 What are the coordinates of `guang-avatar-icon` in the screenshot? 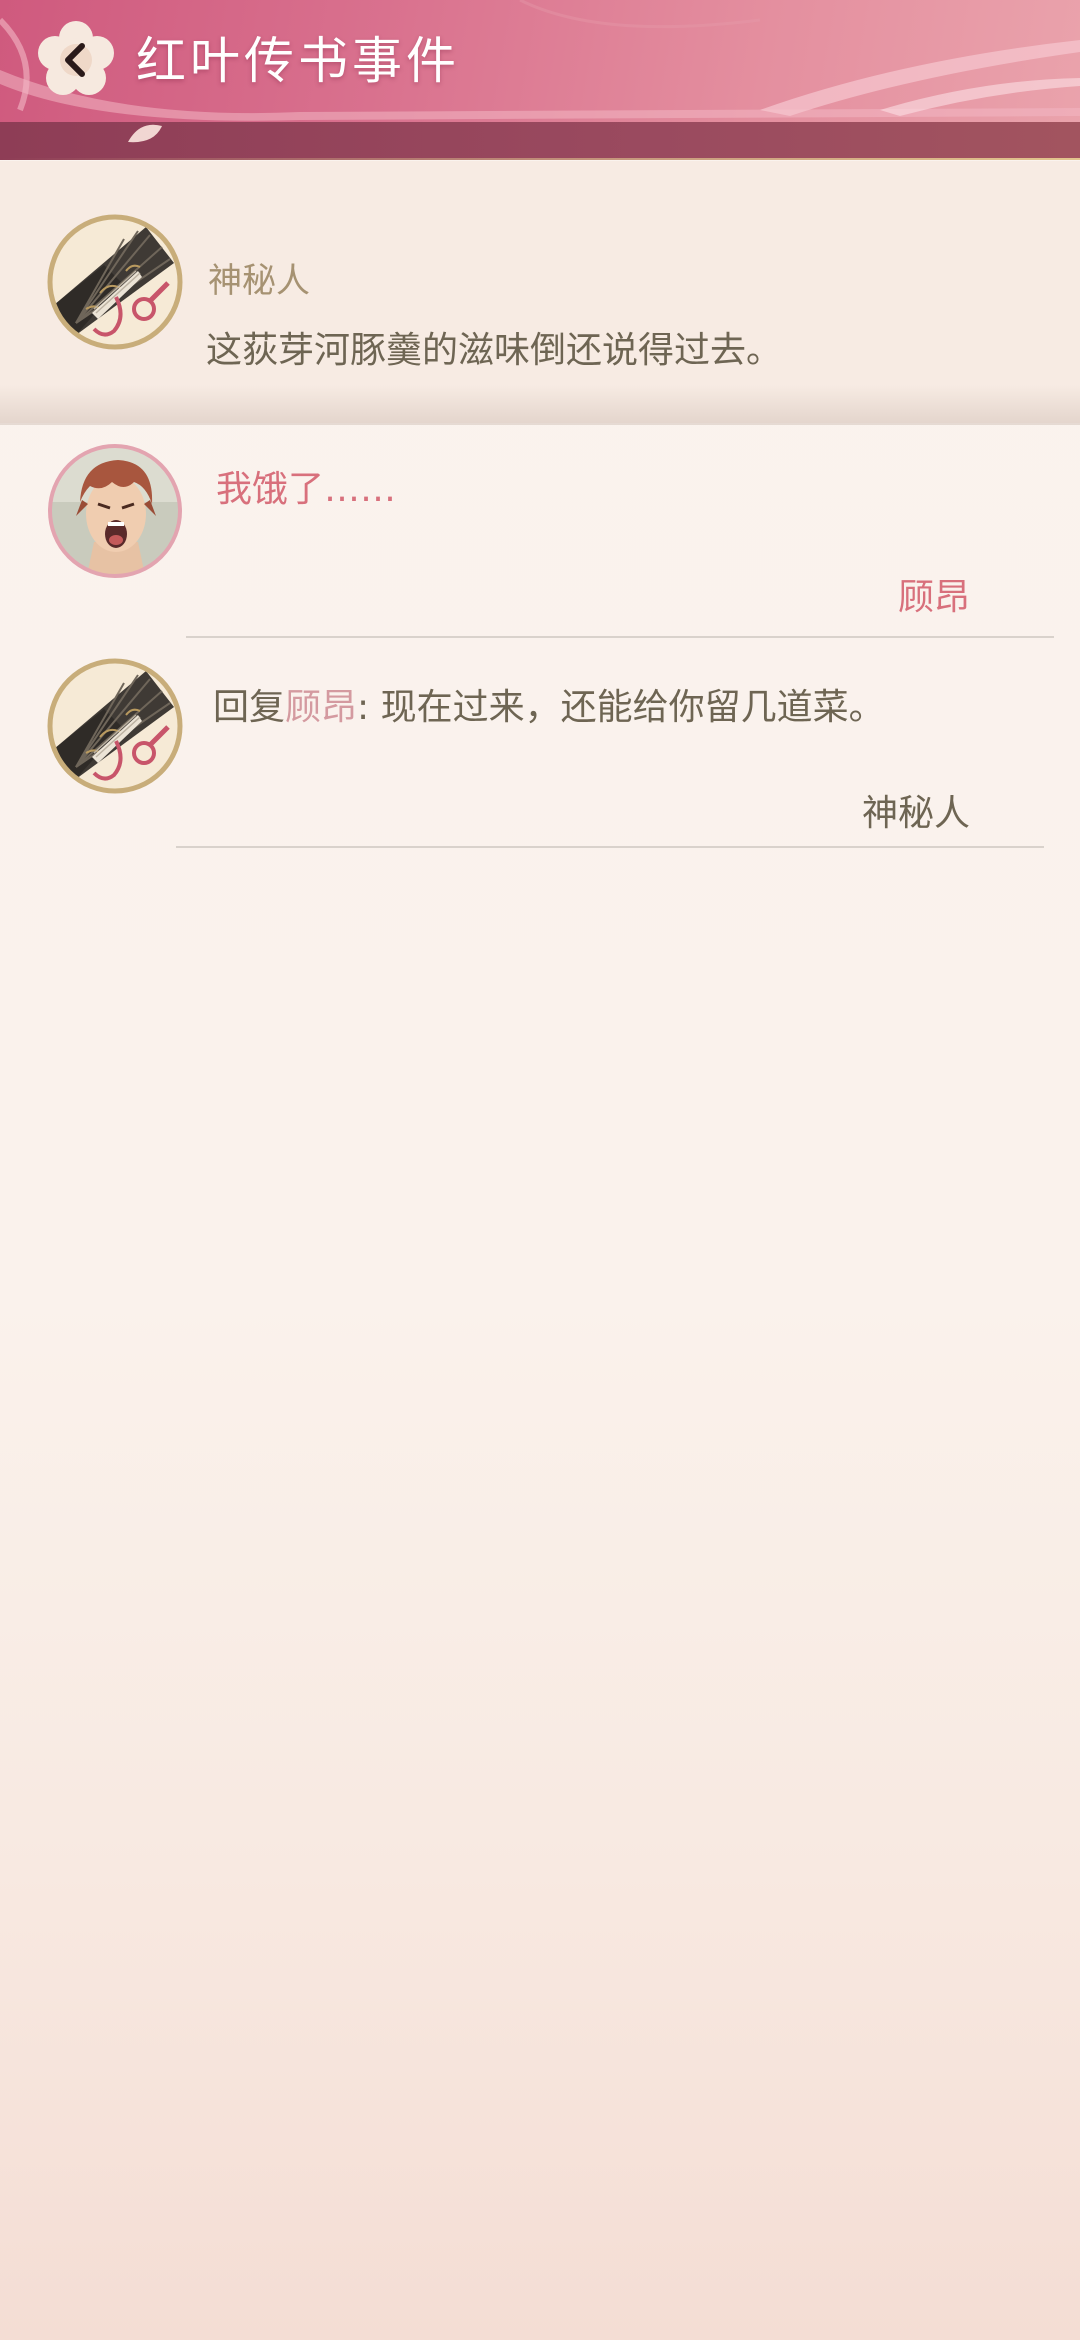 It's located at (115, 511).